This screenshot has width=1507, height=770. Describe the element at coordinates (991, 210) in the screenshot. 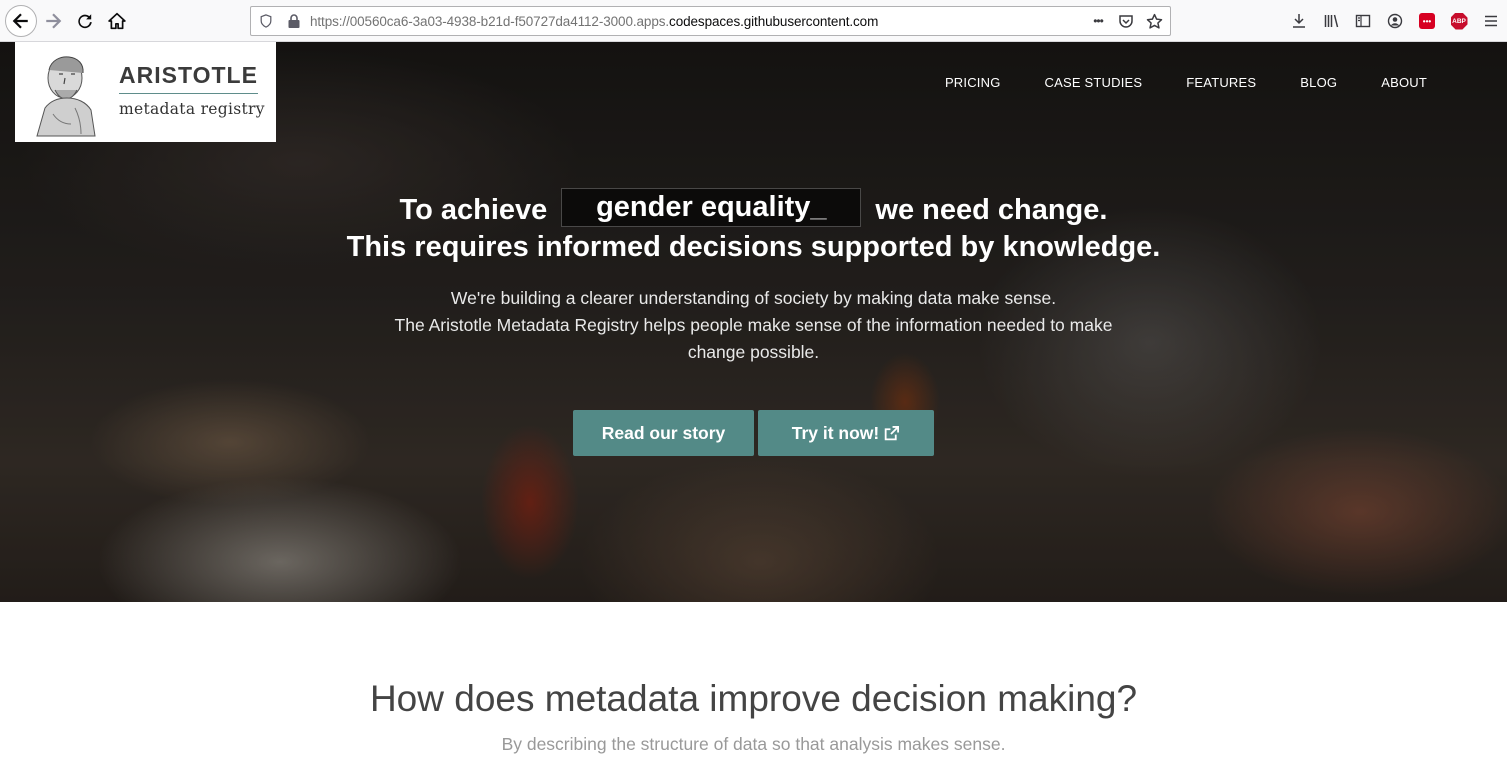

I see `headline-suffix: we need change.` at that location.